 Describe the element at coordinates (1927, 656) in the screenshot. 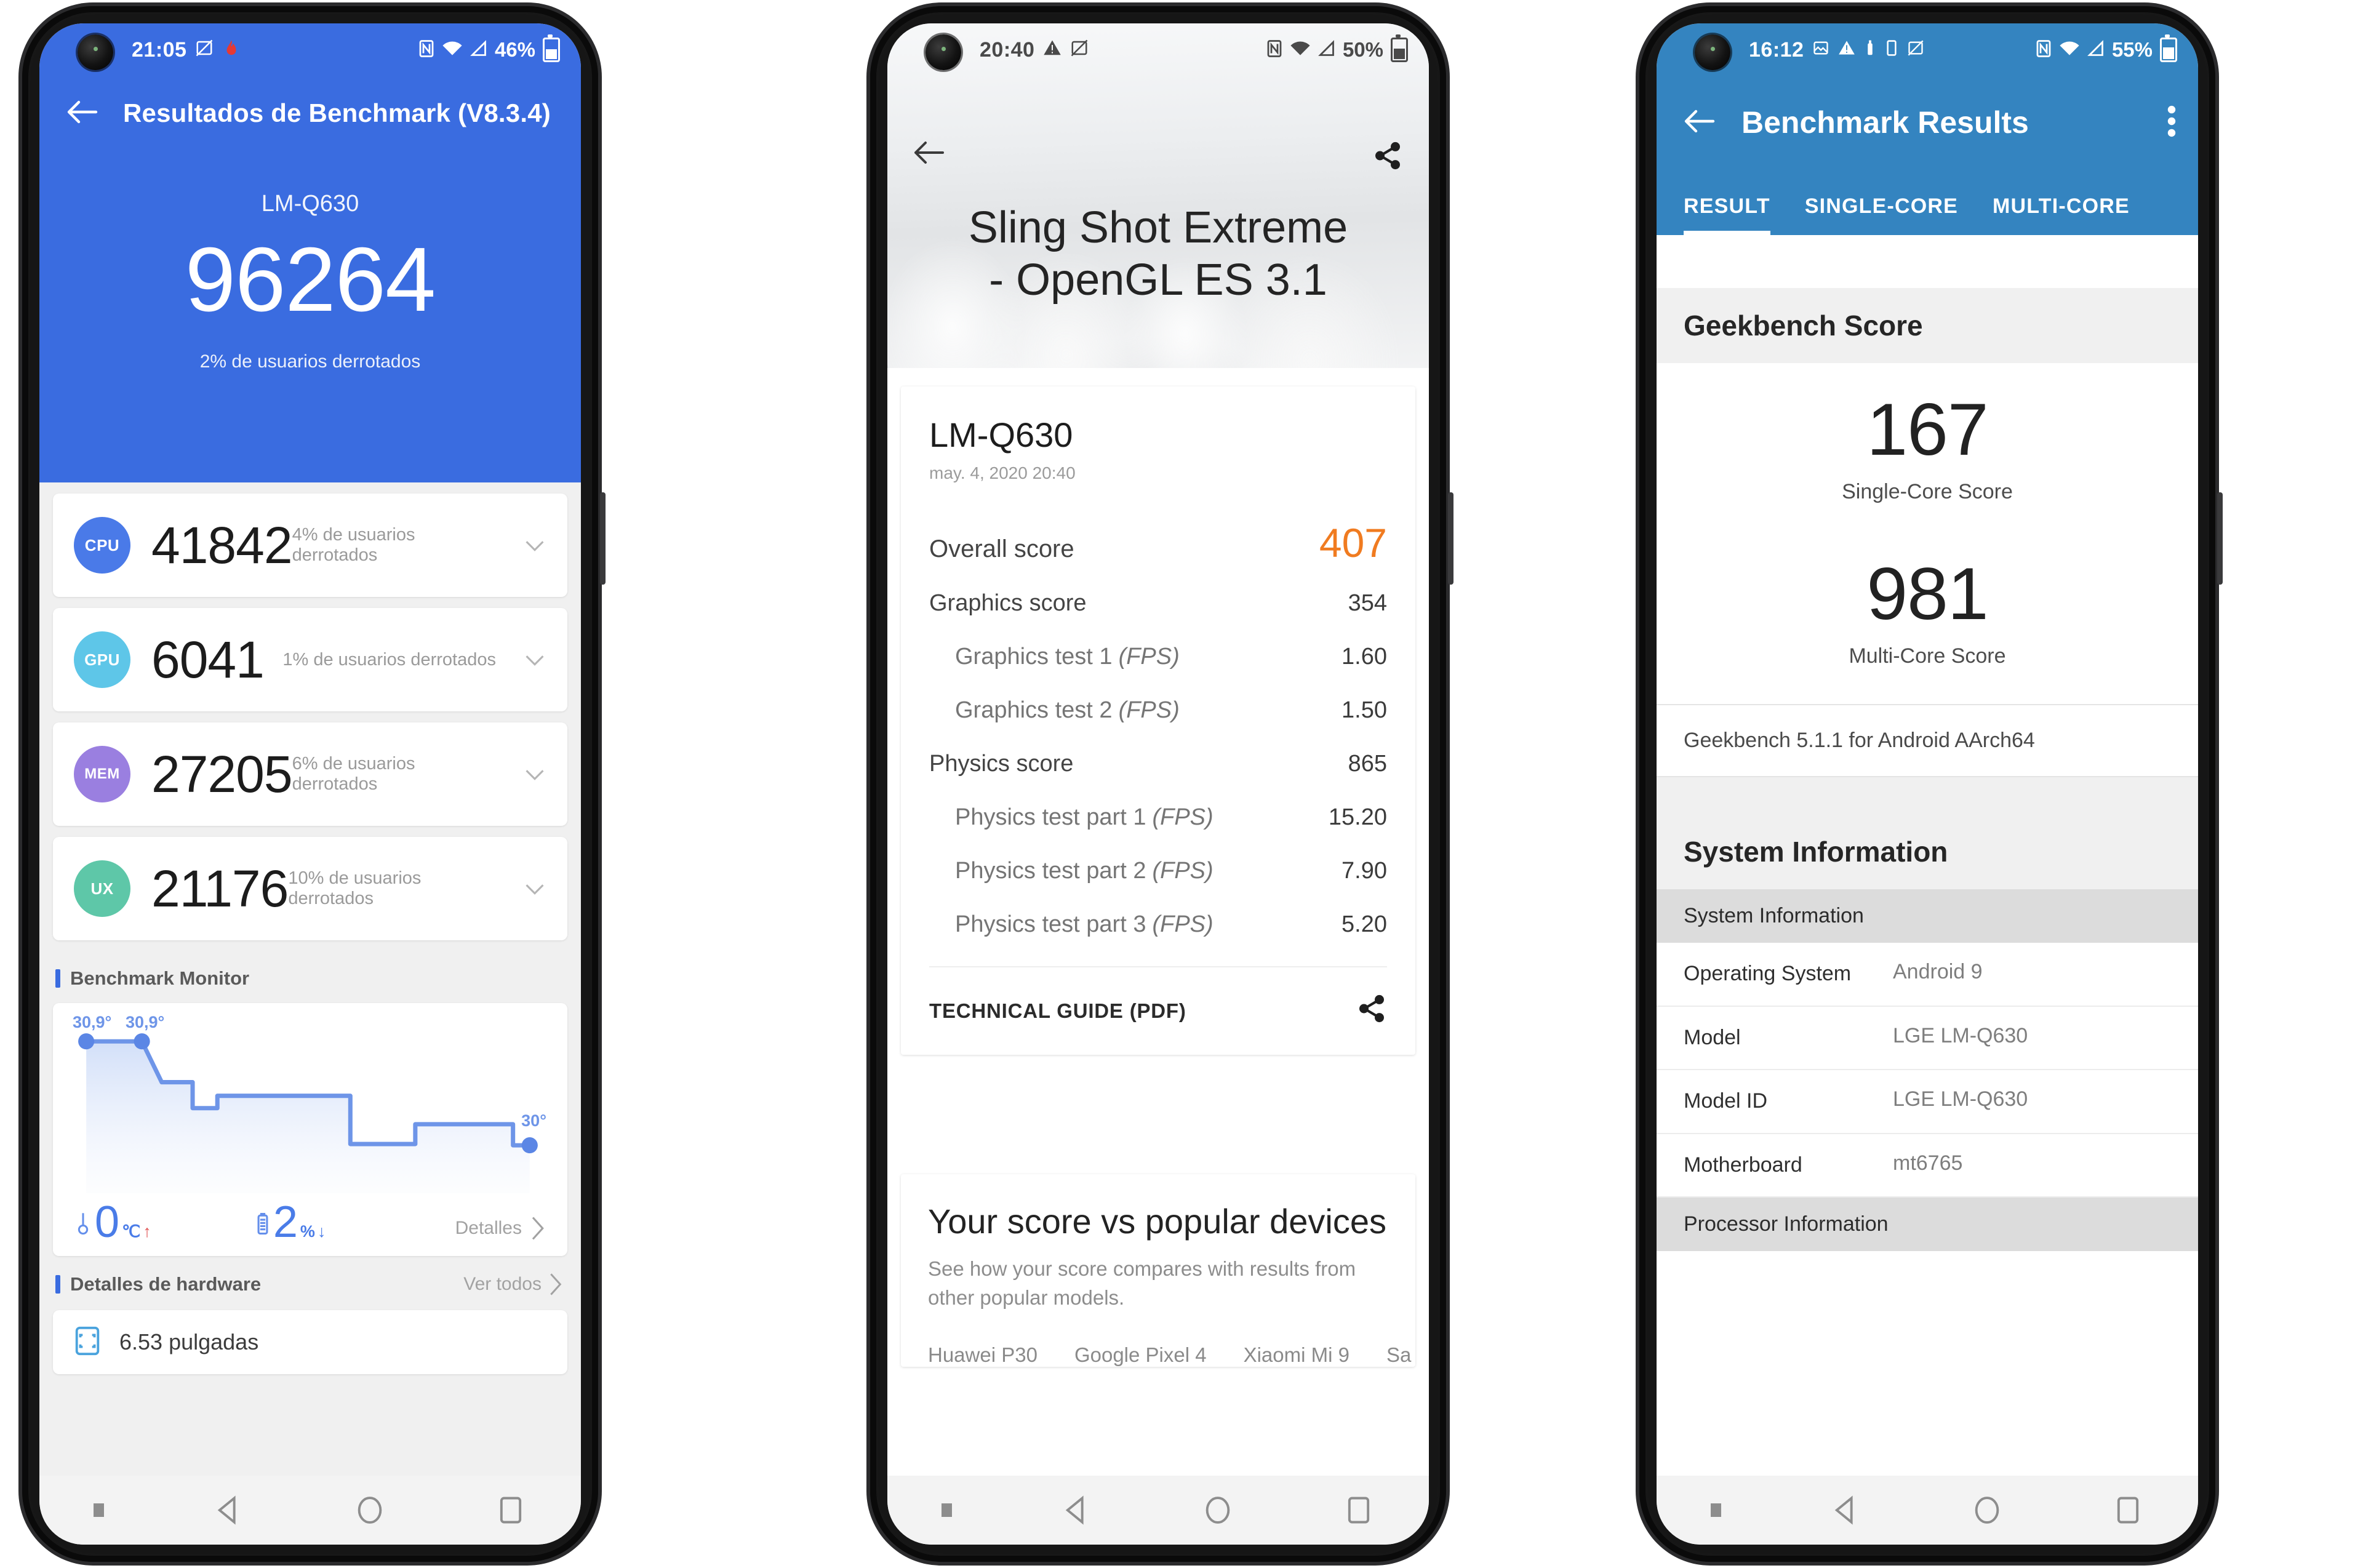

I see `multi-core-label: Multi-Core Score` at that location.